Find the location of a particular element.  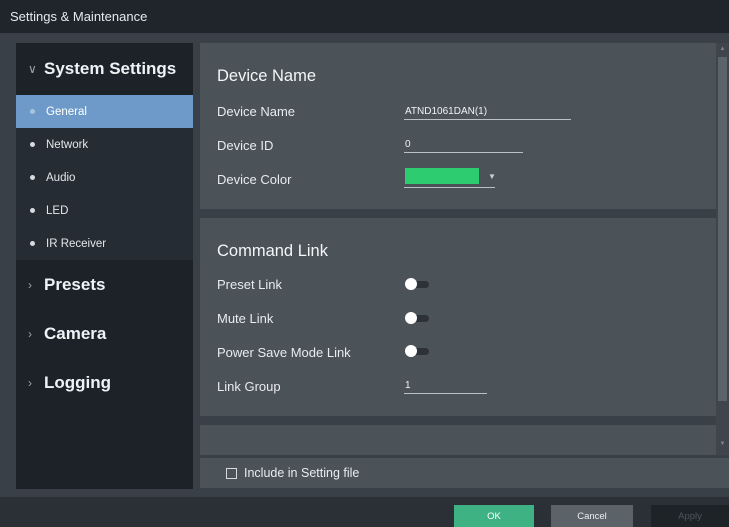

sidebar-item-label: LED is located at coordinates (57, 210).